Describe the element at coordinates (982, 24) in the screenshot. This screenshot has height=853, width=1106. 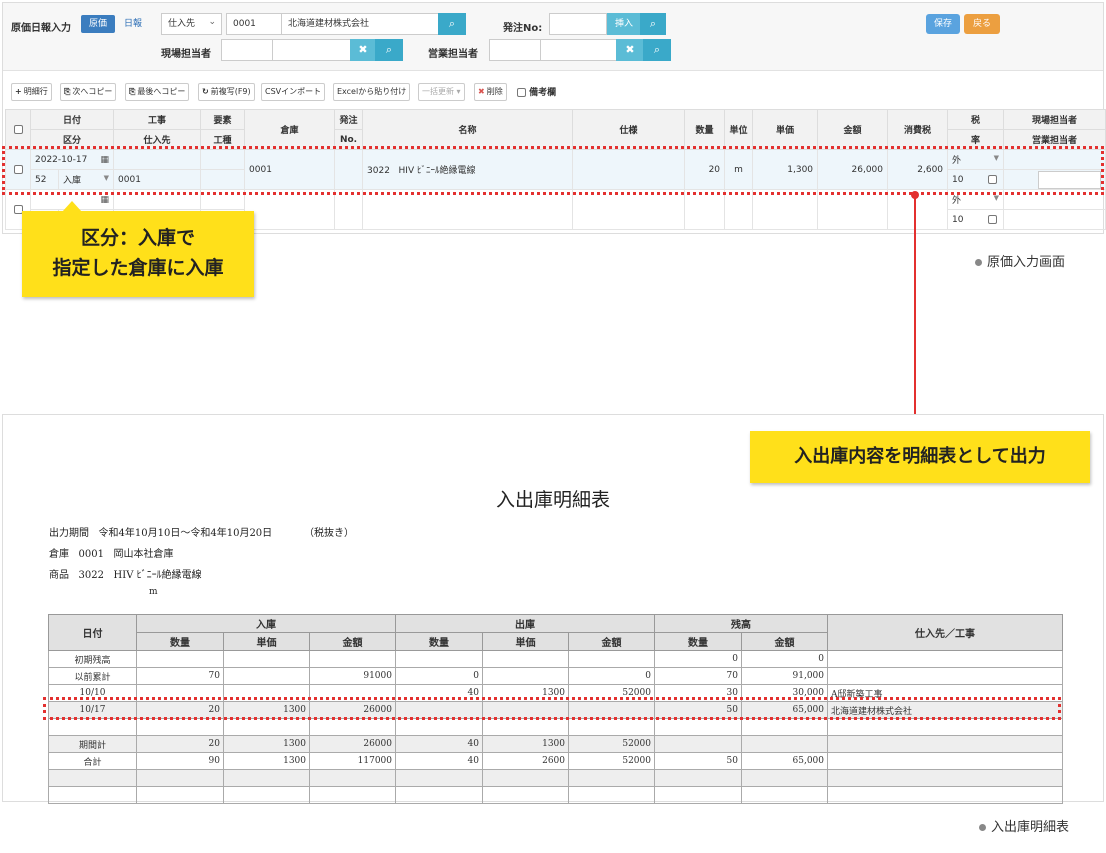
I see `back-button: 戻る` at that location.